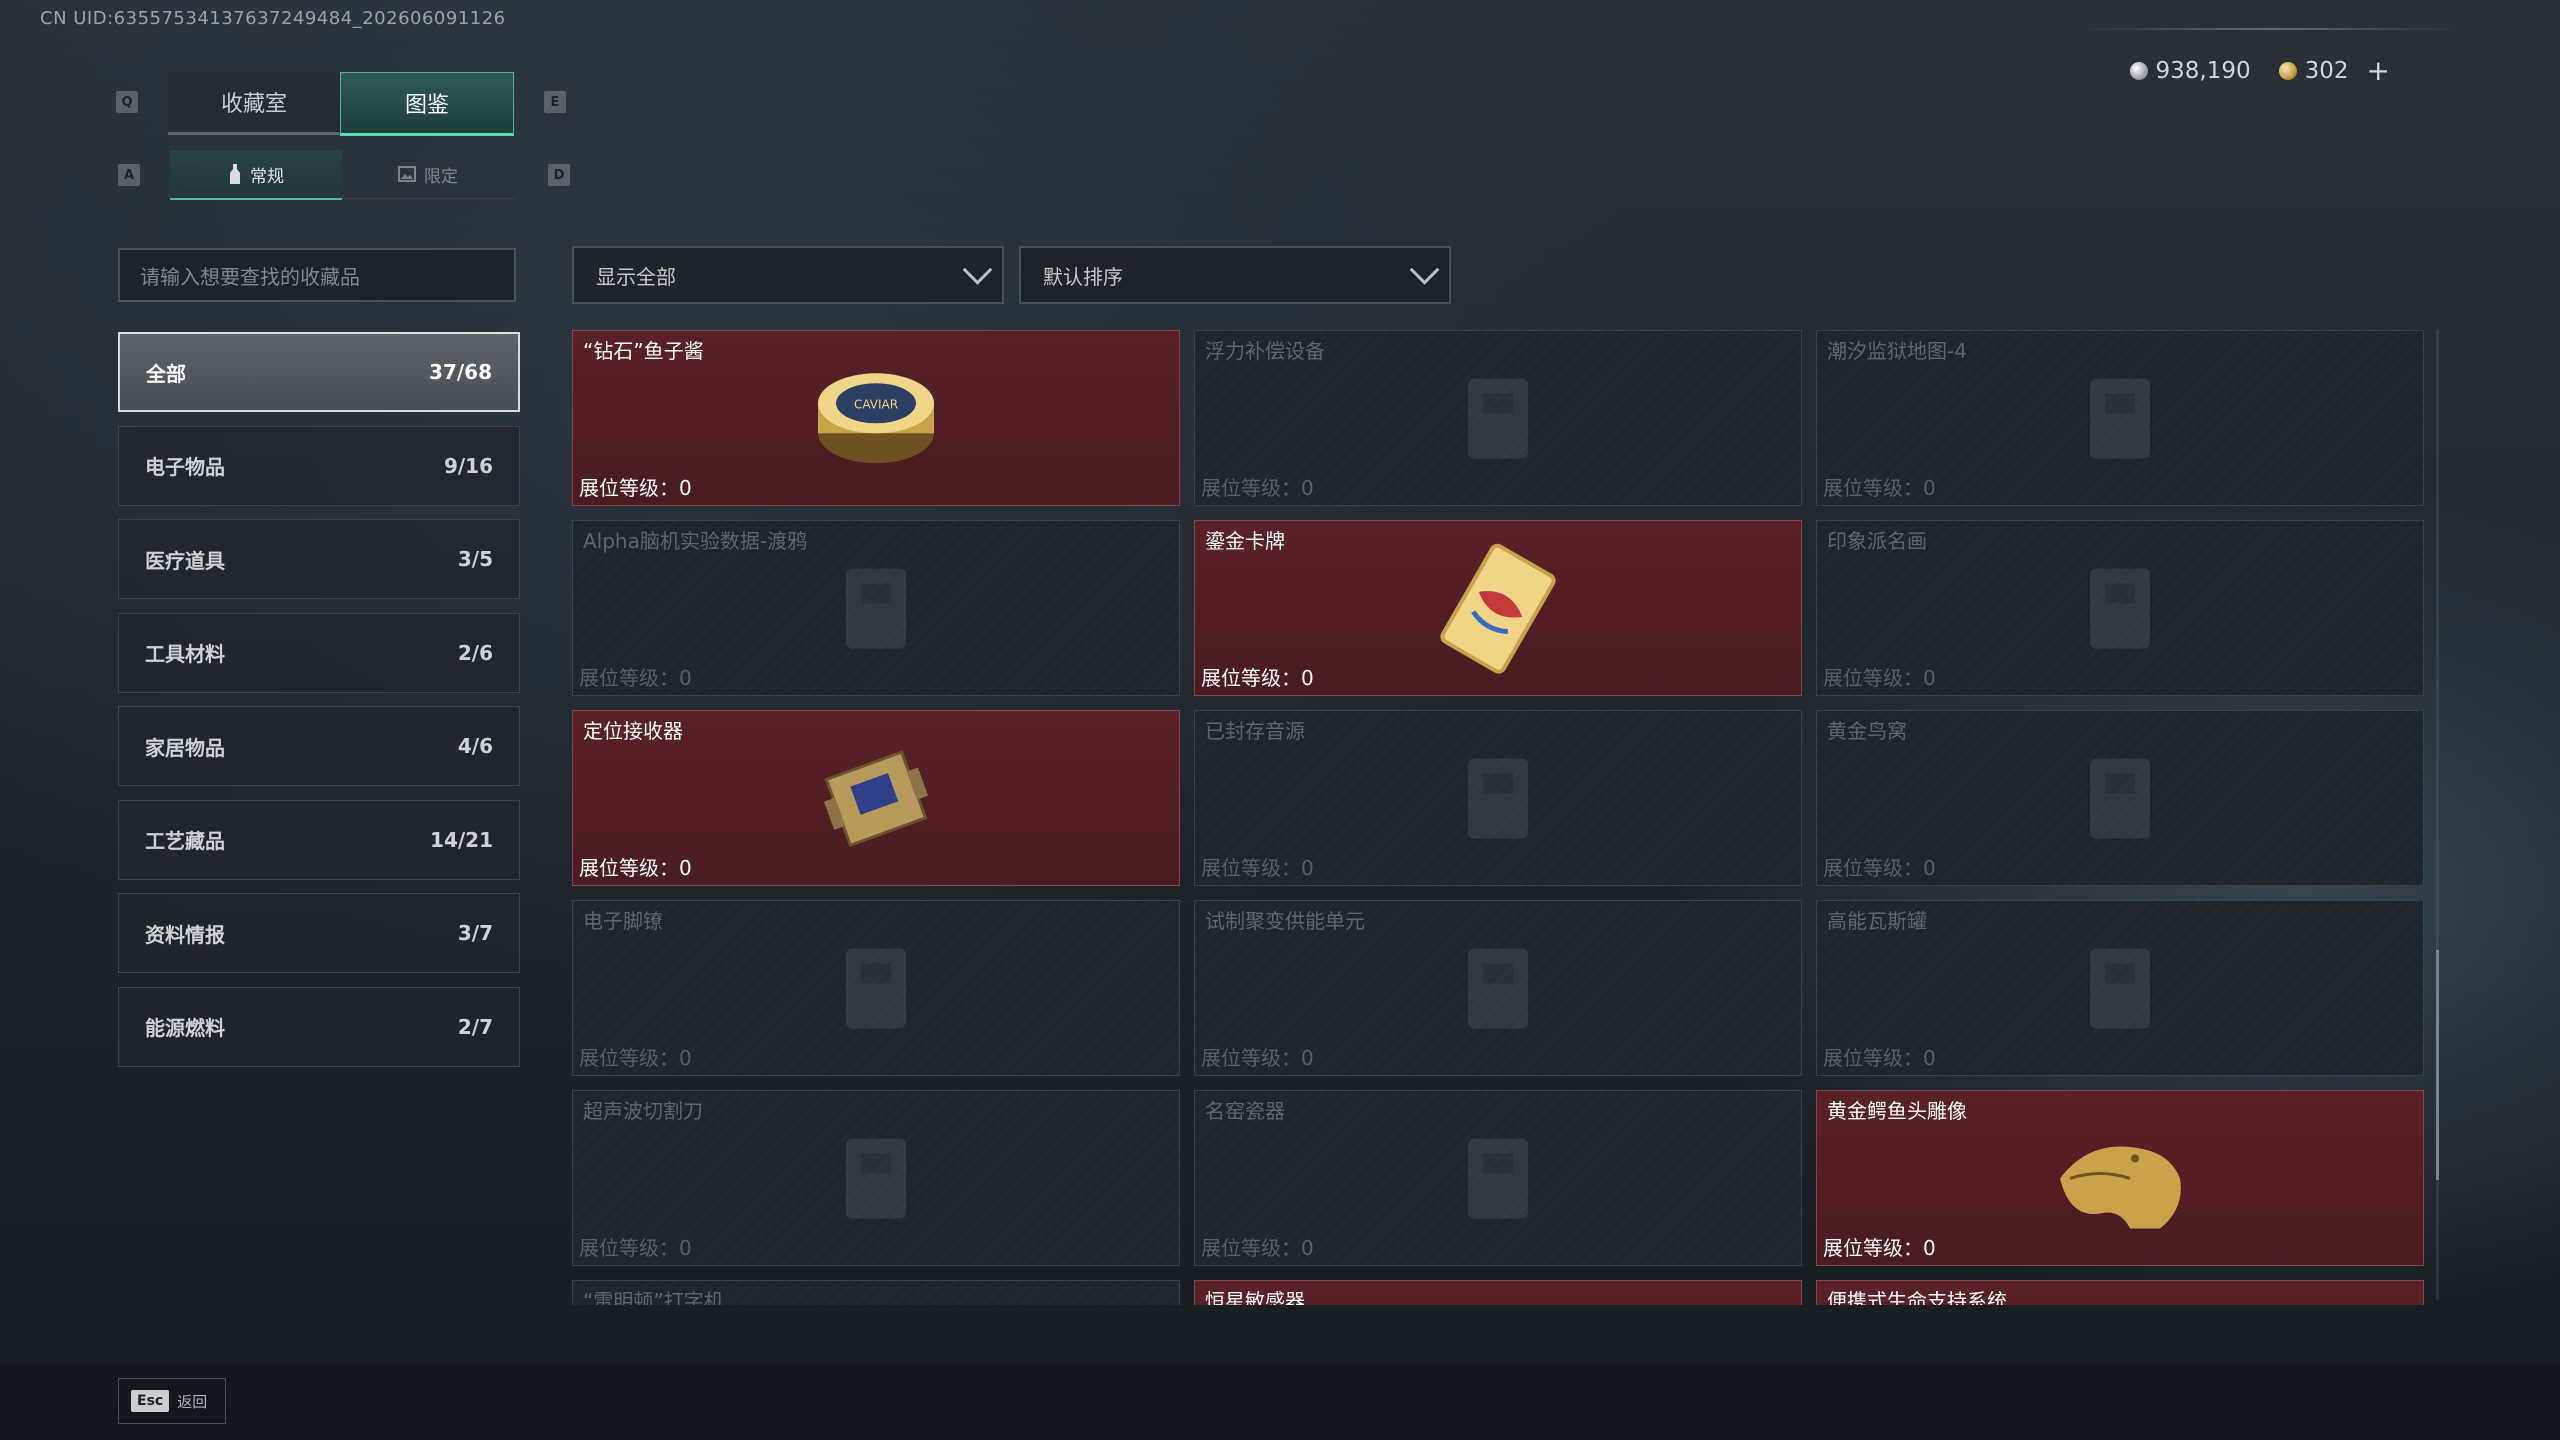 This screenshot has width=2560, height=1440. What do you see at coordinates (555, 102) in the screenshot?
I see `next-tab-key: E` at bounding box center [555, 102].